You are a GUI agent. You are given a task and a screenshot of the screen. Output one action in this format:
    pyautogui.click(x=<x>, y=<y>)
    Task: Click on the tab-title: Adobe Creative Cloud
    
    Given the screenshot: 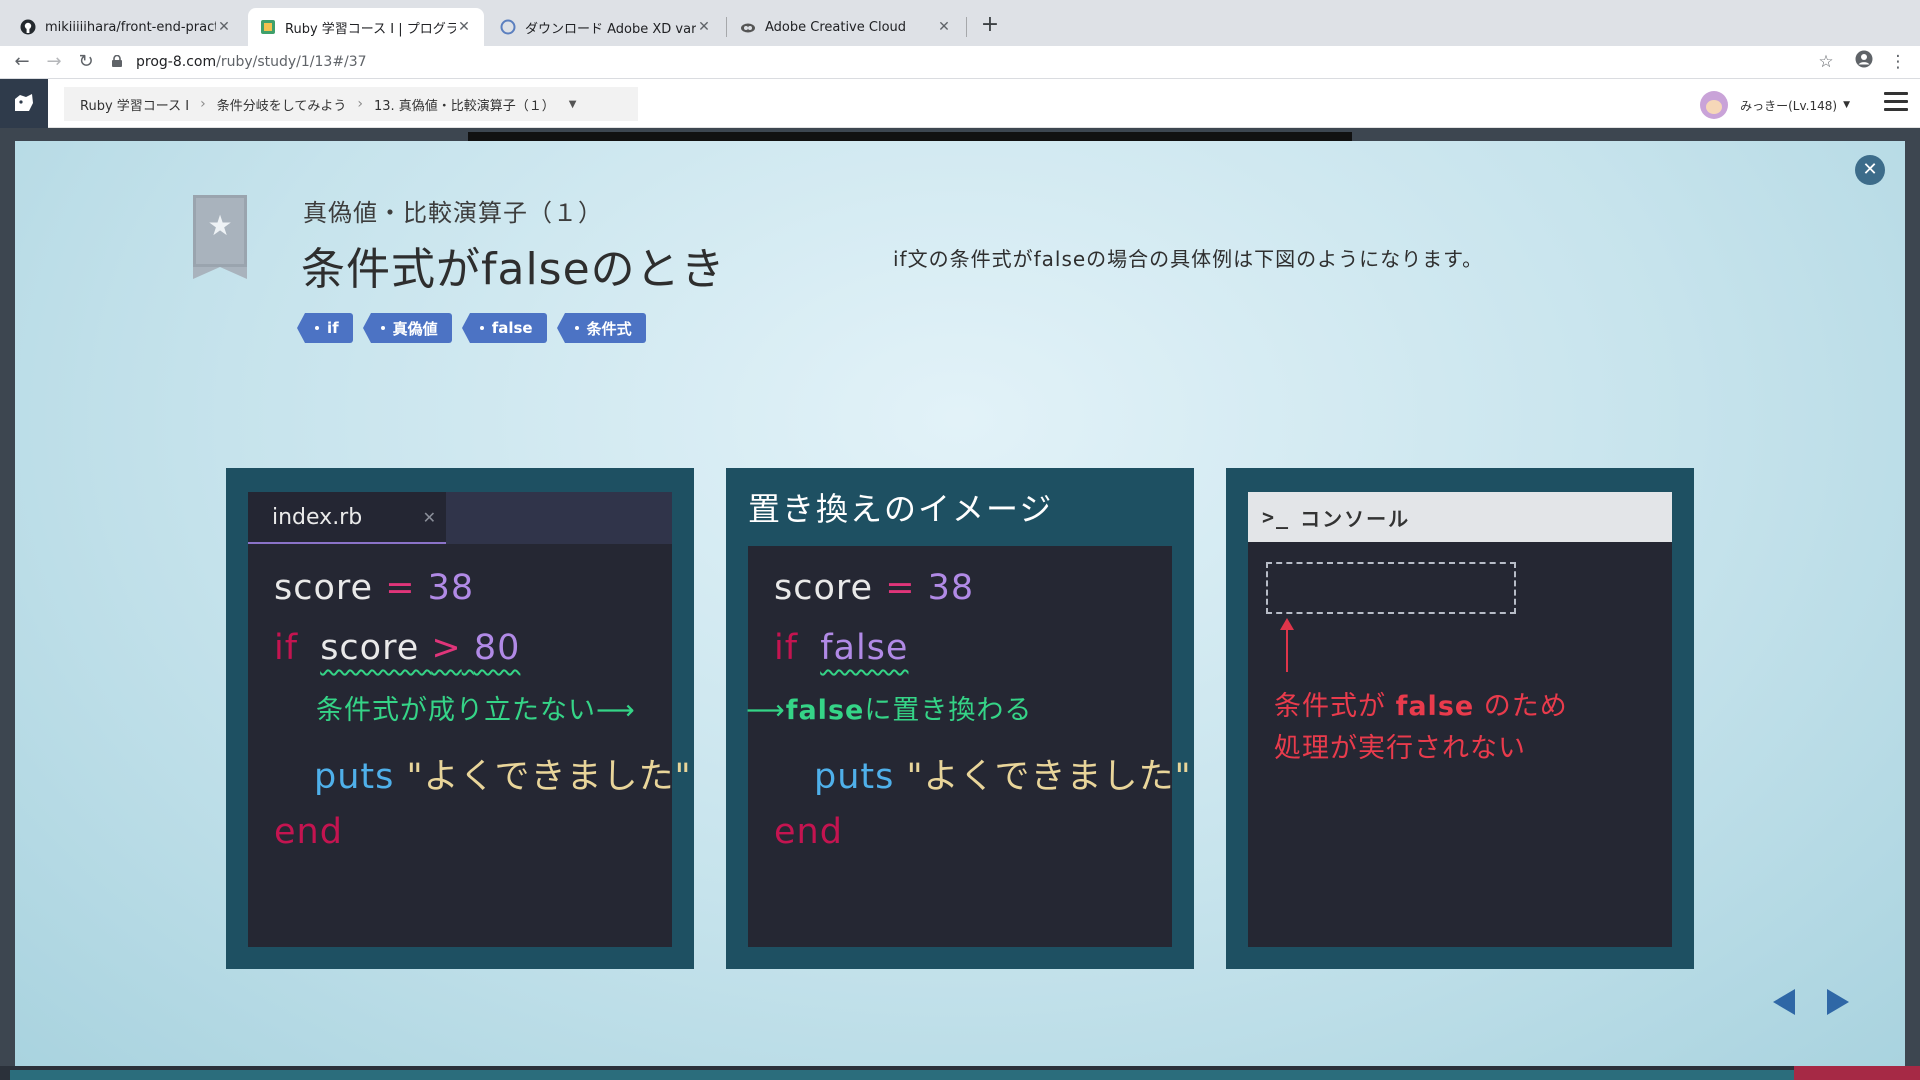 What is the action you would take?
    pyautogui.click(x=836, y=27)
    